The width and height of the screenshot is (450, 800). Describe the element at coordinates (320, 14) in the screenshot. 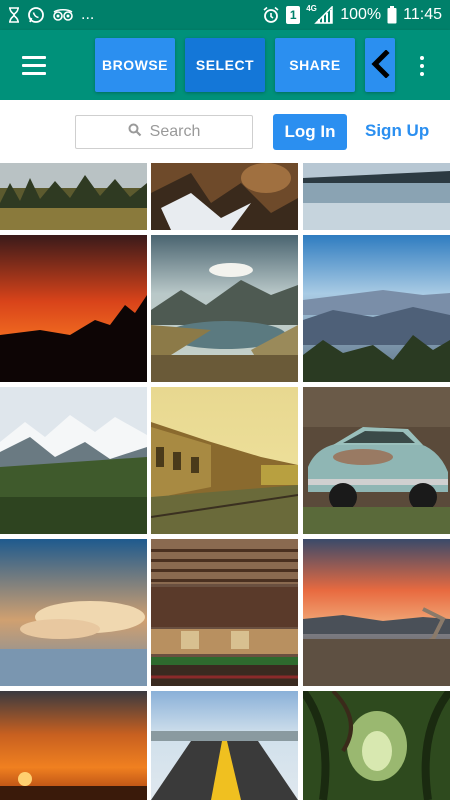

I see `signal-icon: 4G` at that location.